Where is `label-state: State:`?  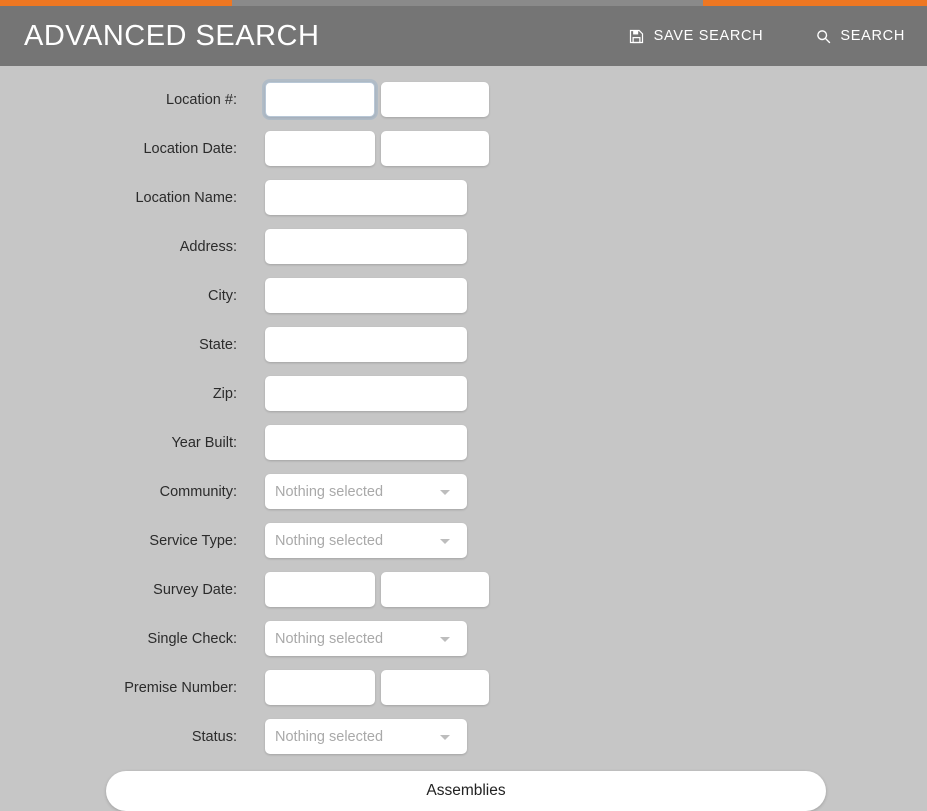
label-state: State: is located at coordinates (218, 344).